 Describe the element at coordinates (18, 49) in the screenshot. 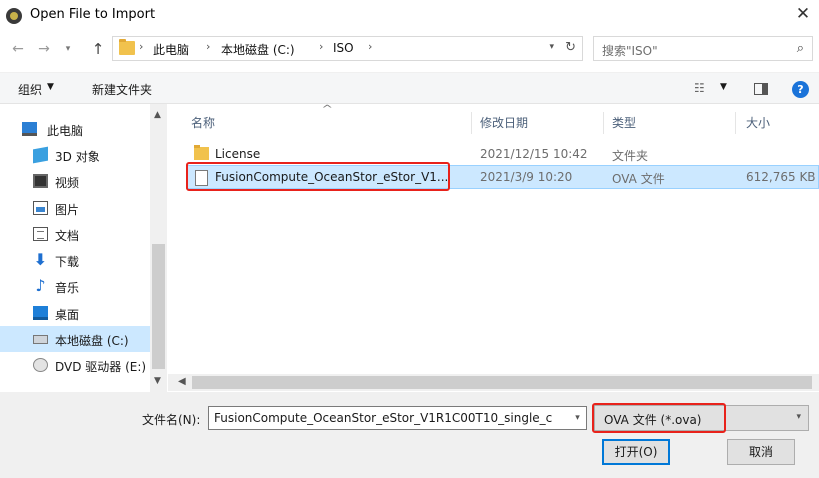

I see `back-arrow-icon: ←` at that location.